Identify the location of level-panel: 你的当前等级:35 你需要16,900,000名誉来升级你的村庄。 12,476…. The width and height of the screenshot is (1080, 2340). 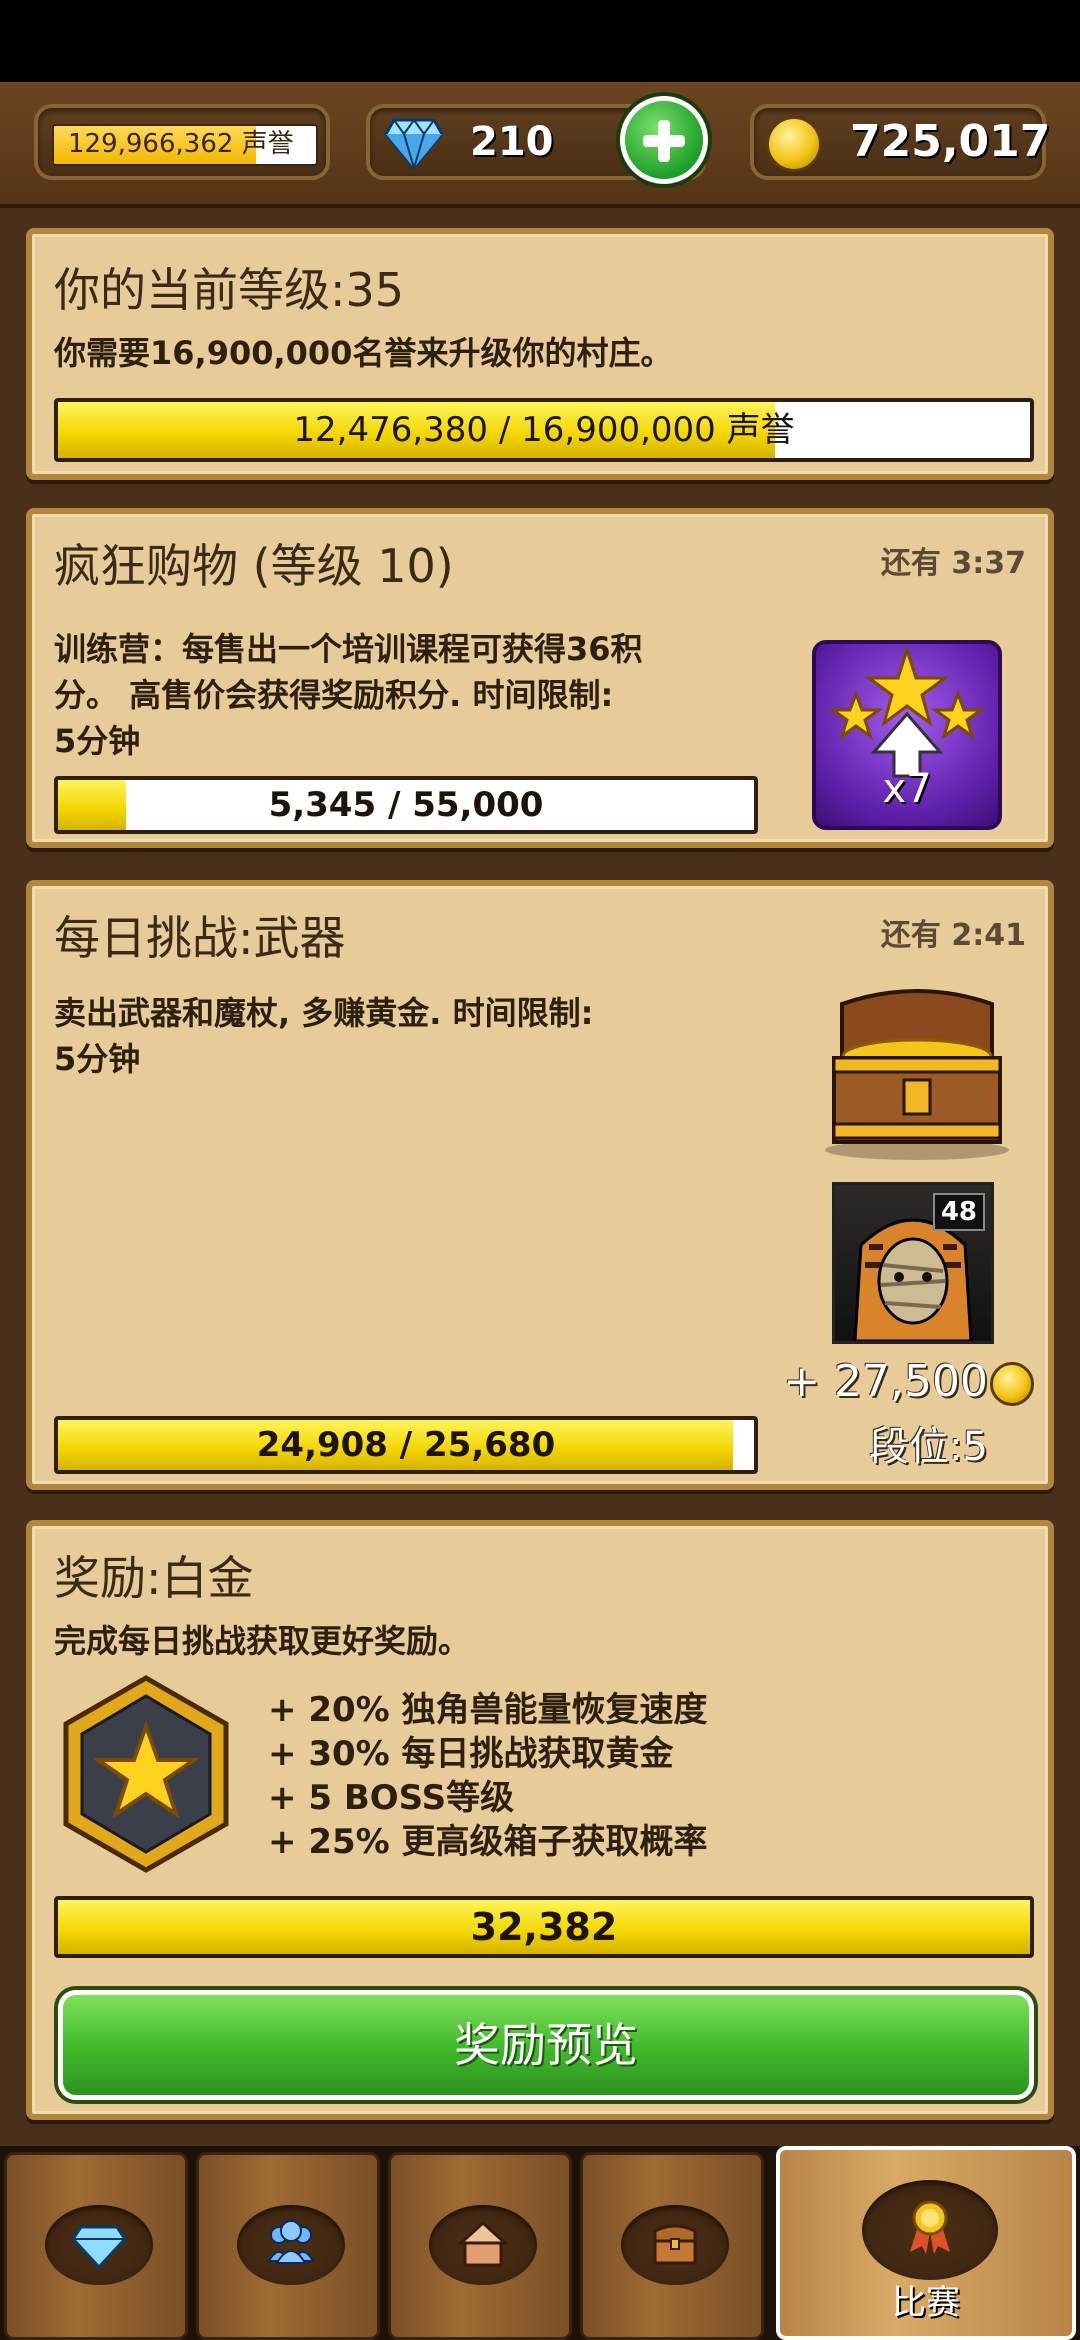
(540, 354).